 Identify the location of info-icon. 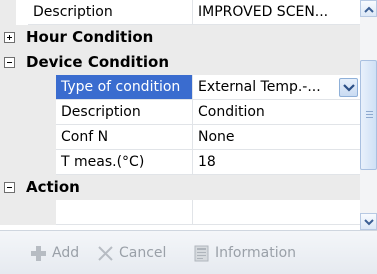
(201, 253).